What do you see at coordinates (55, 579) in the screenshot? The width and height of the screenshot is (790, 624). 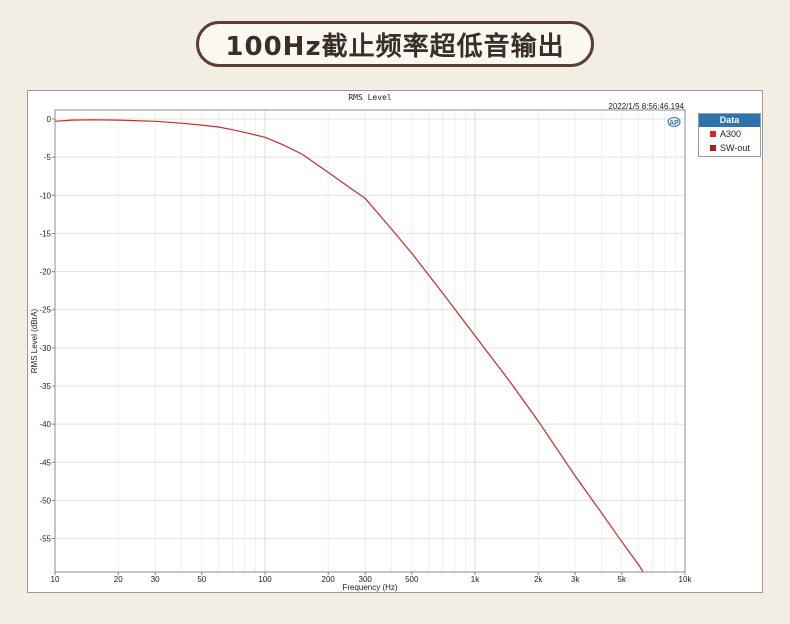 I see `x-tick-label: 10` at bounding box center [55, 579].